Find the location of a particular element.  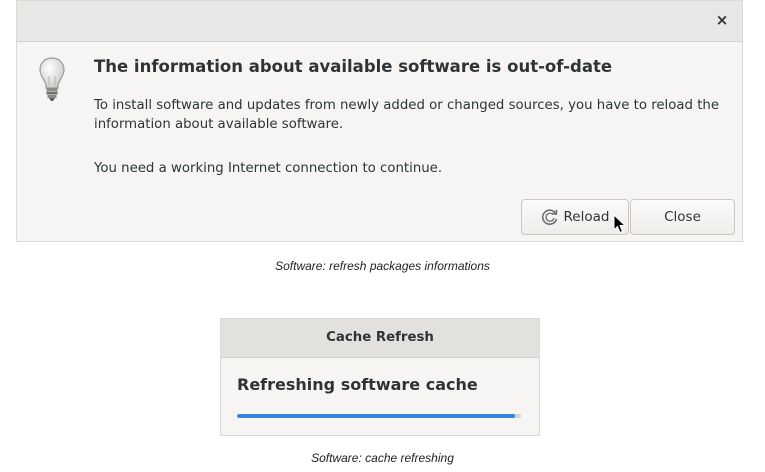

progress-bar is located at coordinates (379, 416).